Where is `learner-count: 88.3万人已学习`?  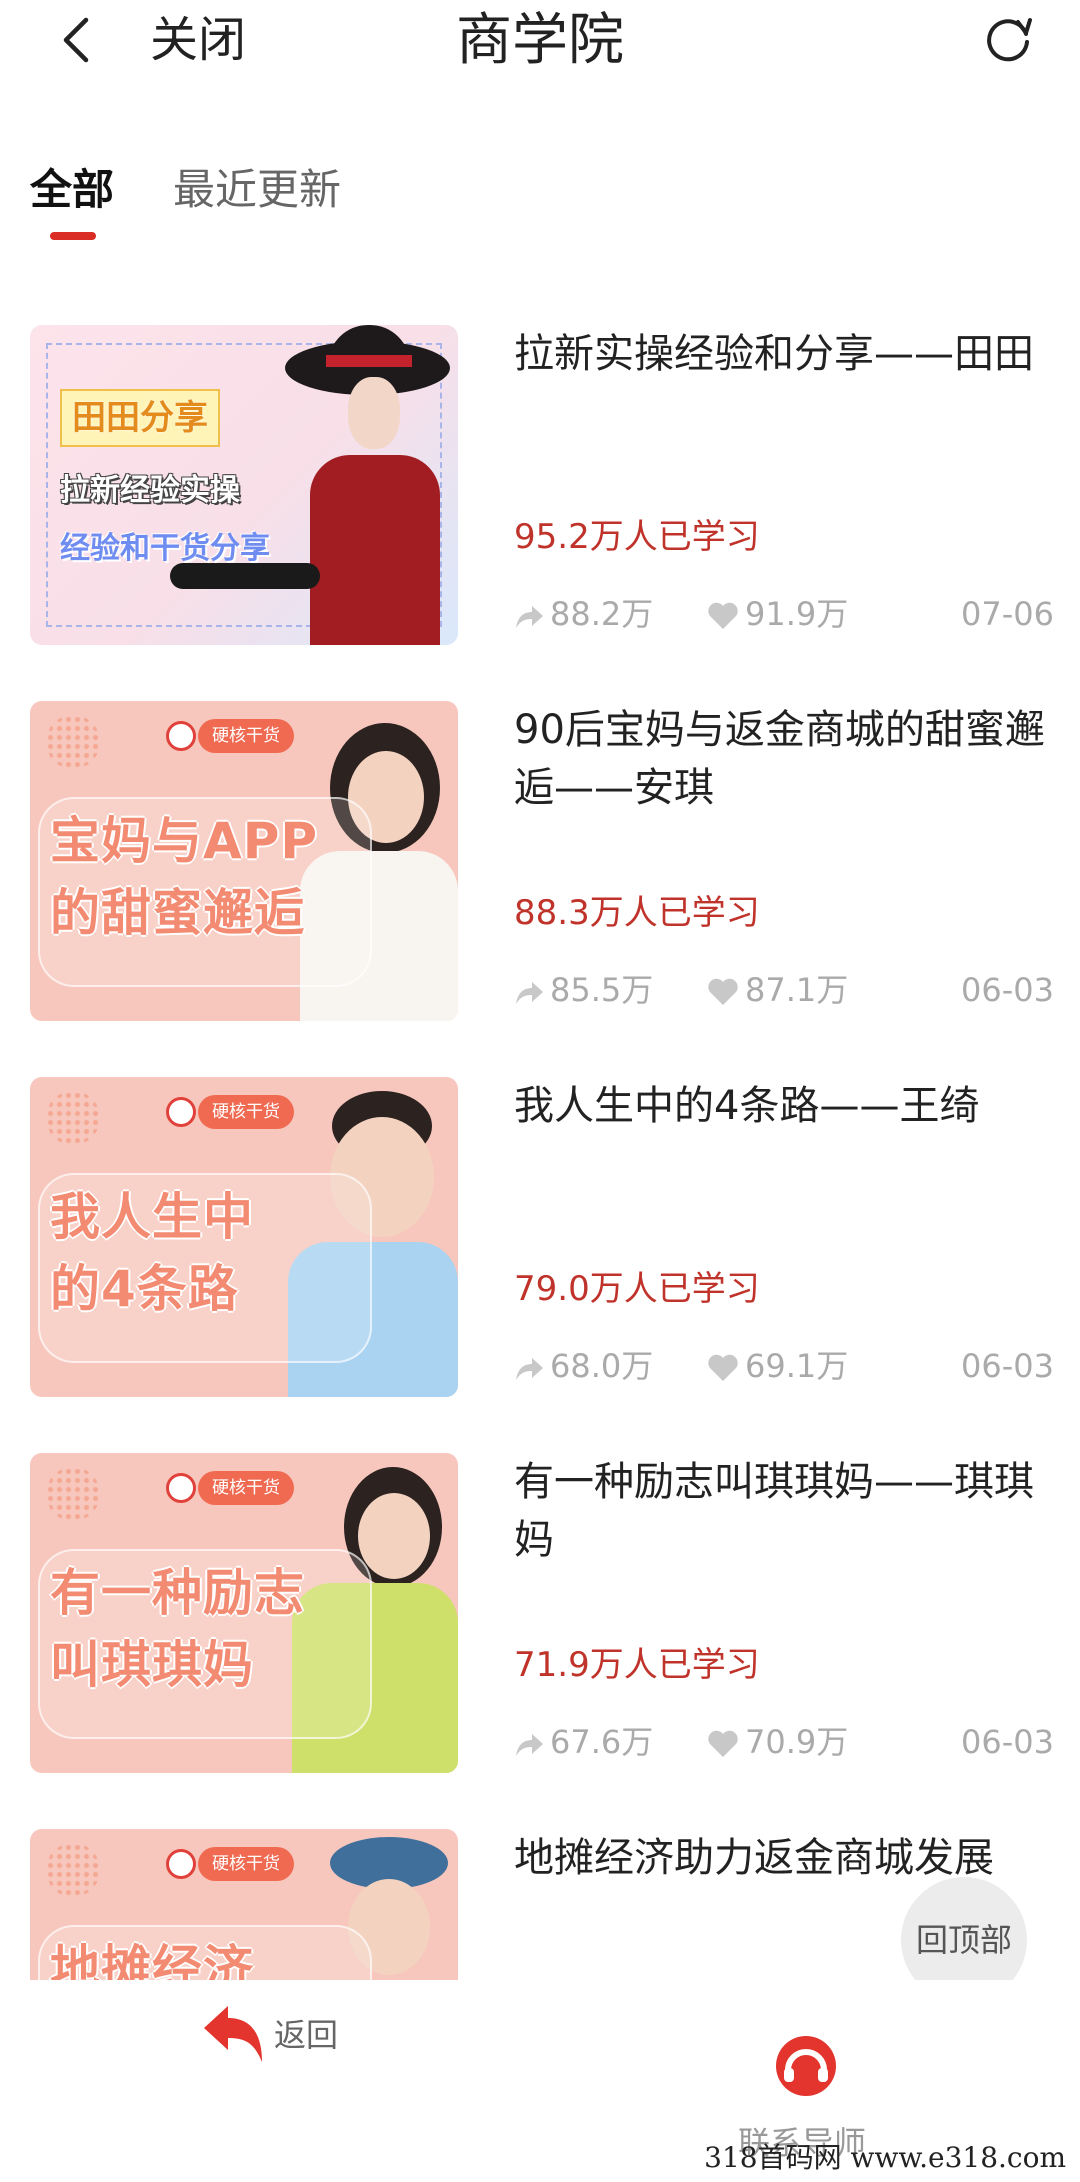
learner-count: 88.3万人已学习 is located at coordinates (637, 913).